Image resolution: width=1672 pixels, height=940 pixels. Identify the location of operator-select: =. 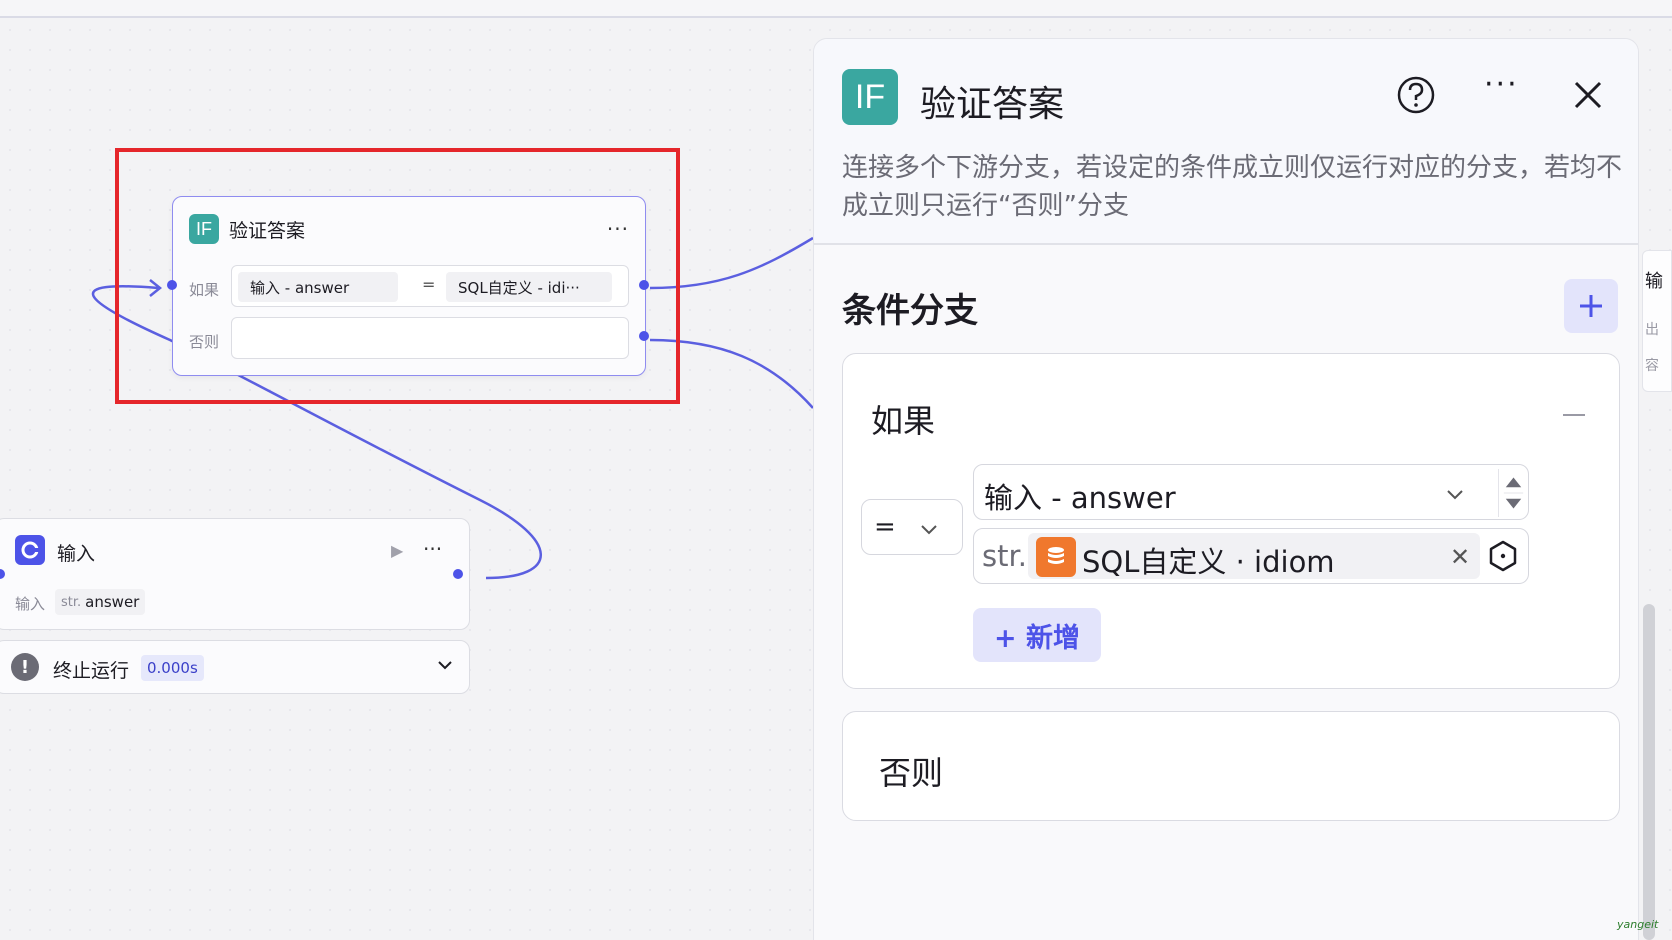
(912, 527).